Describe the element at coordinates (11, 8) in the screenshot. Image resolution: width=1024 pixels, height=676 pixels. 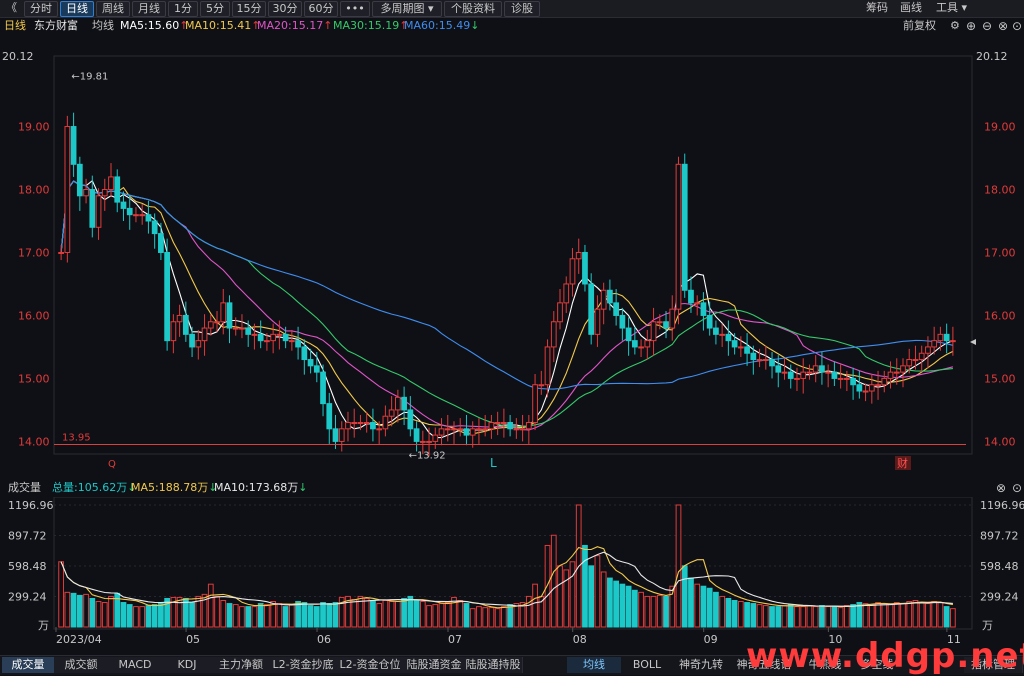
I see `back-icon: 《` at that location.